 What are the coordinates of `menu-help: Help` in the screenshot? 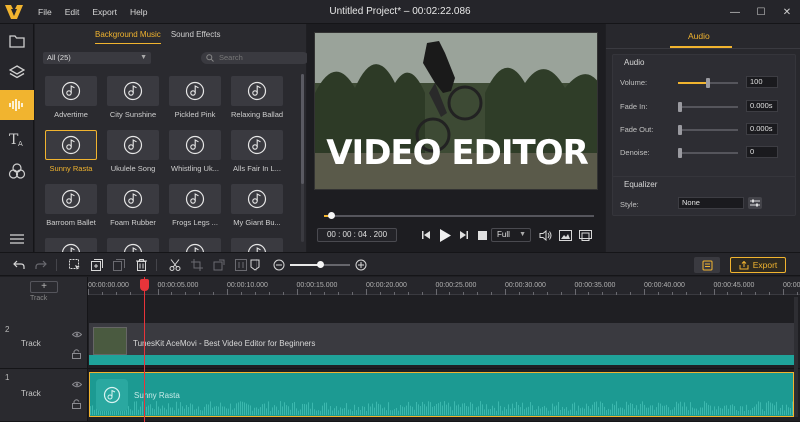 It's located at (138, 12).